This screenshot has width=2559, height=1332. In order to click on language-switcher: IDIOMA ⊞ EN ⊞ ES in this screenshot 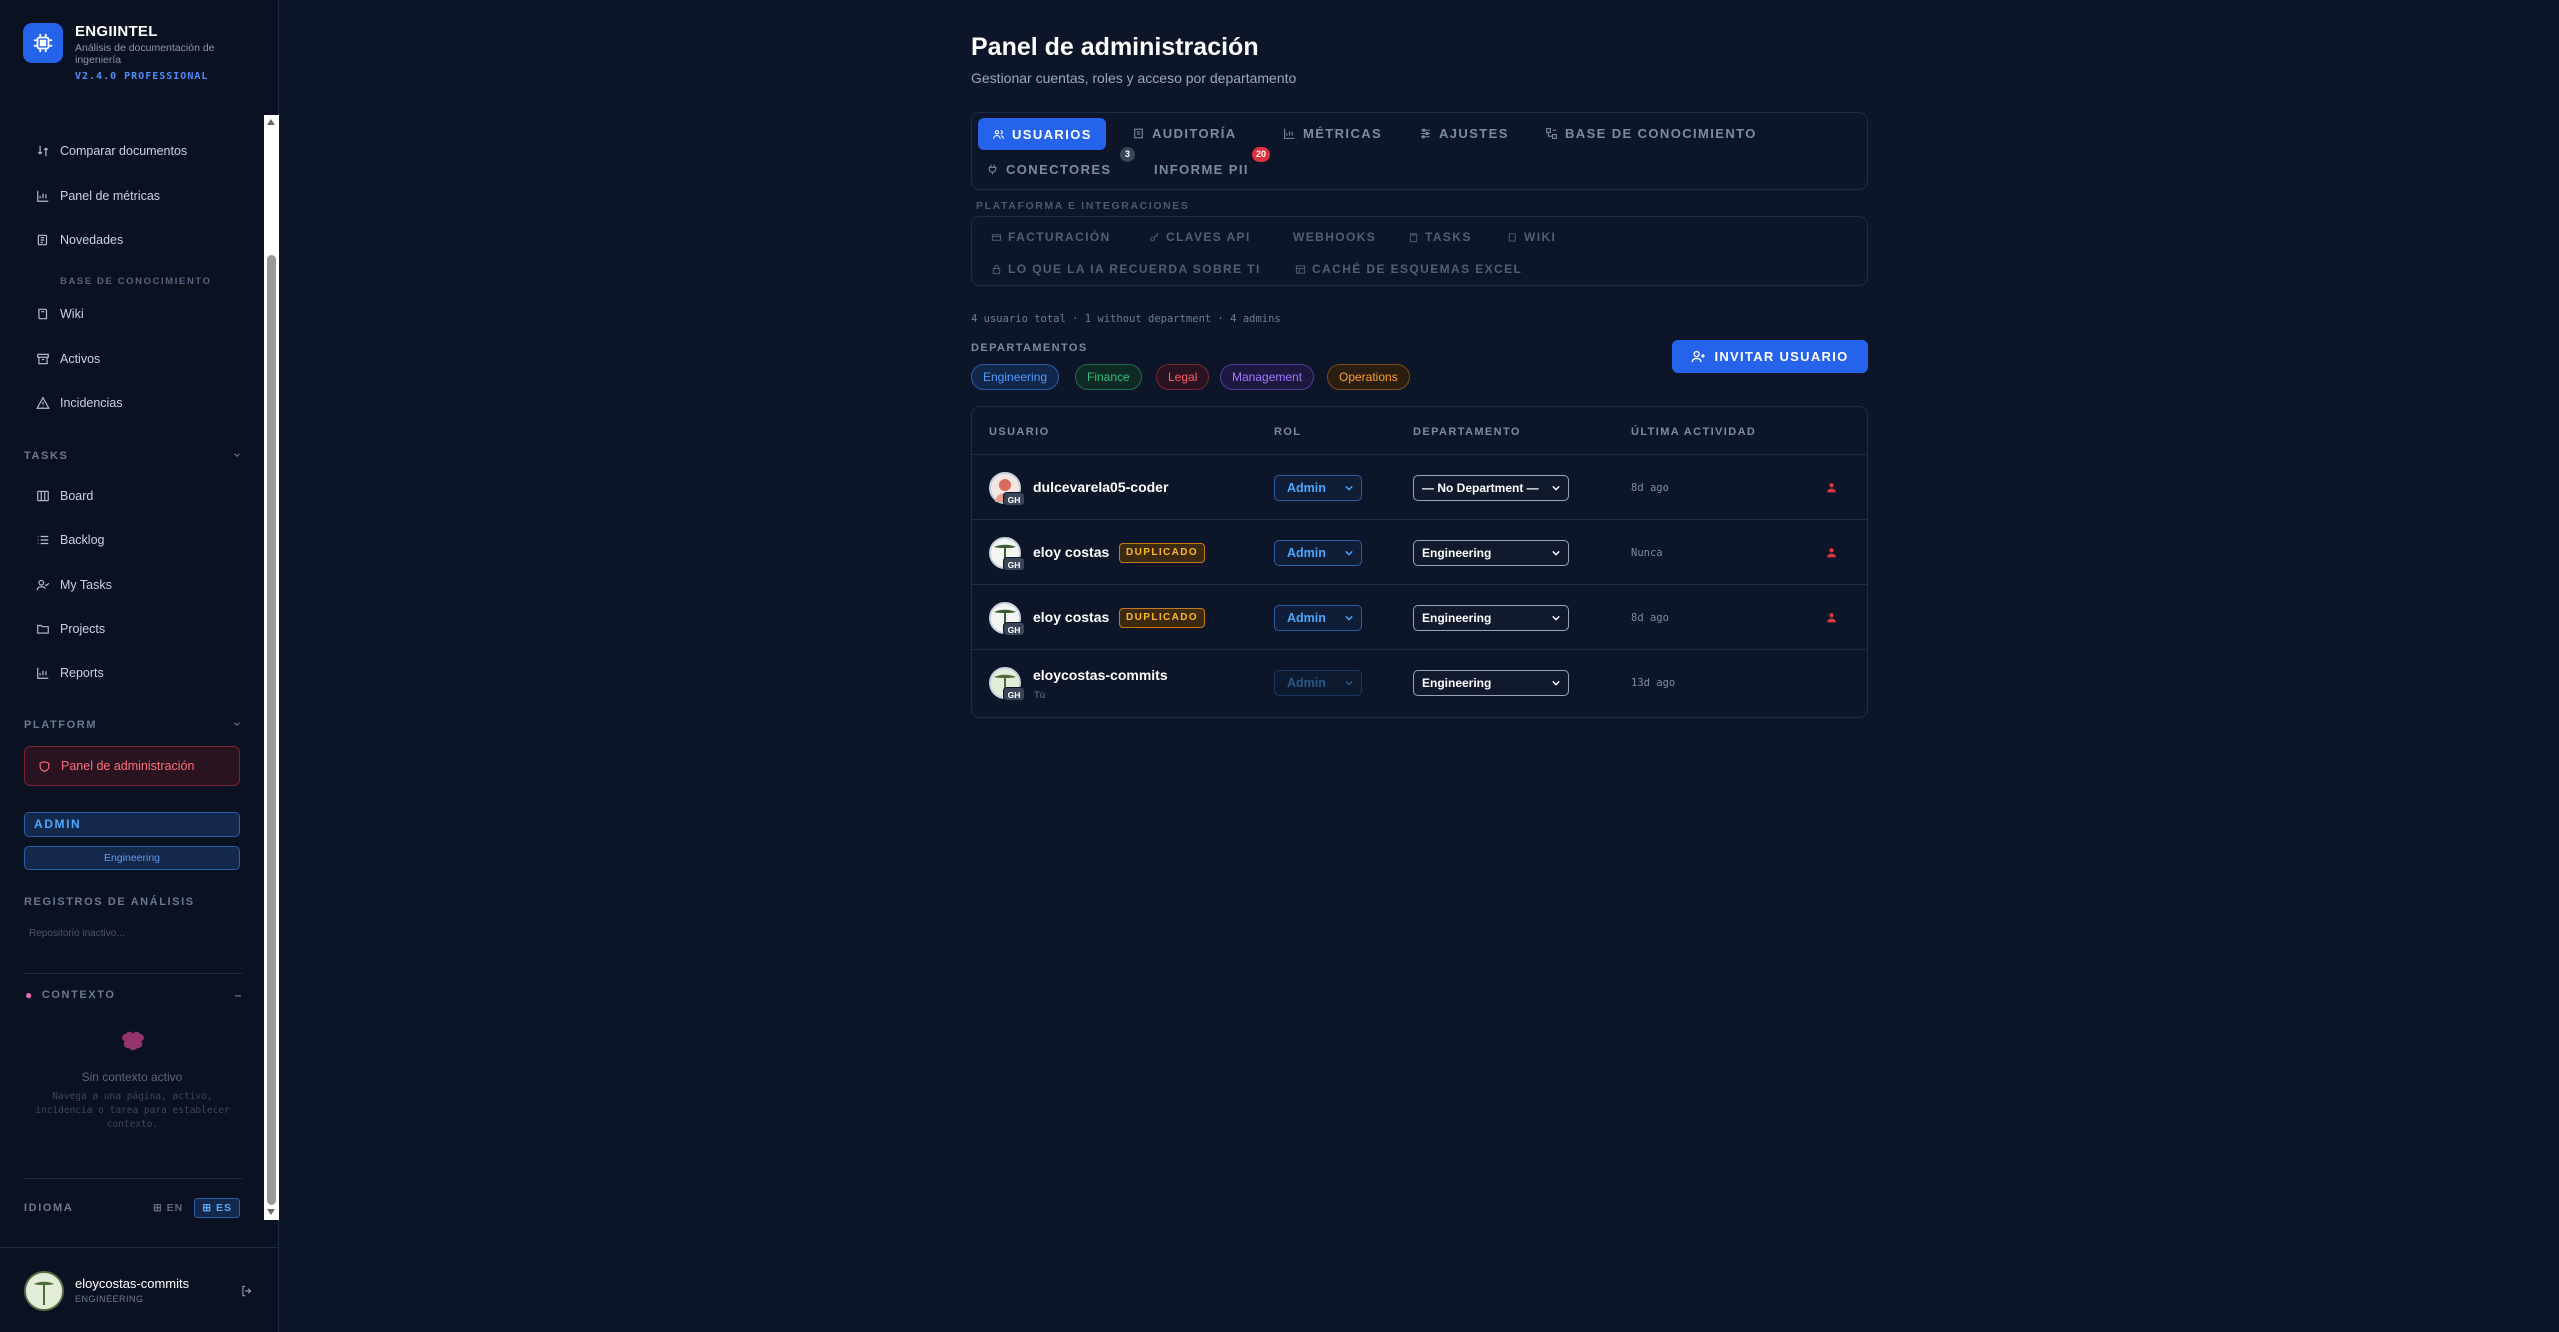, I will do `click(132, 1208)`.